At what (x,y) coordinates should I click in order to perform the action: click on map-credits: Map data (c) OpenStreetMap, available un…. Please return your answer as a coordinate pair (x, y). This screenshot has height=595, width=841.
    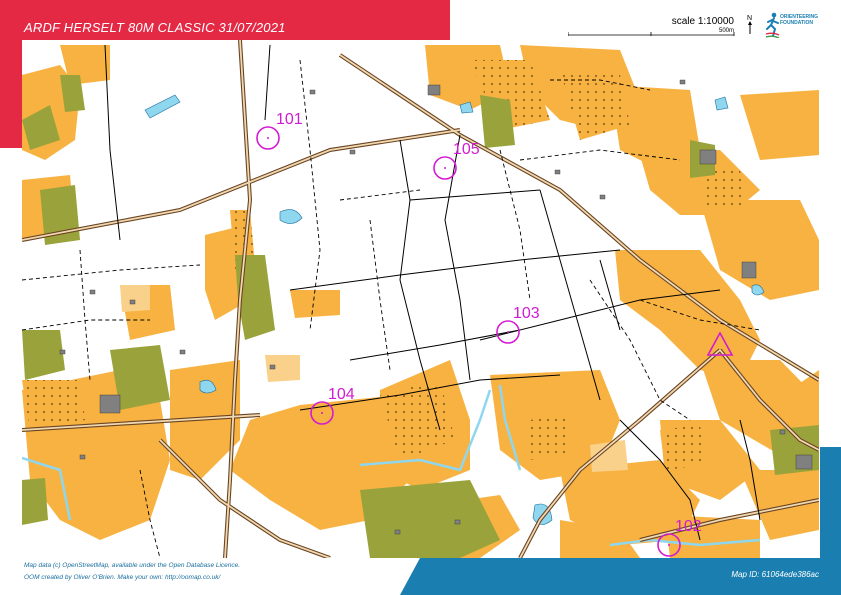
    Looking at the image, I should click on (132, 572).